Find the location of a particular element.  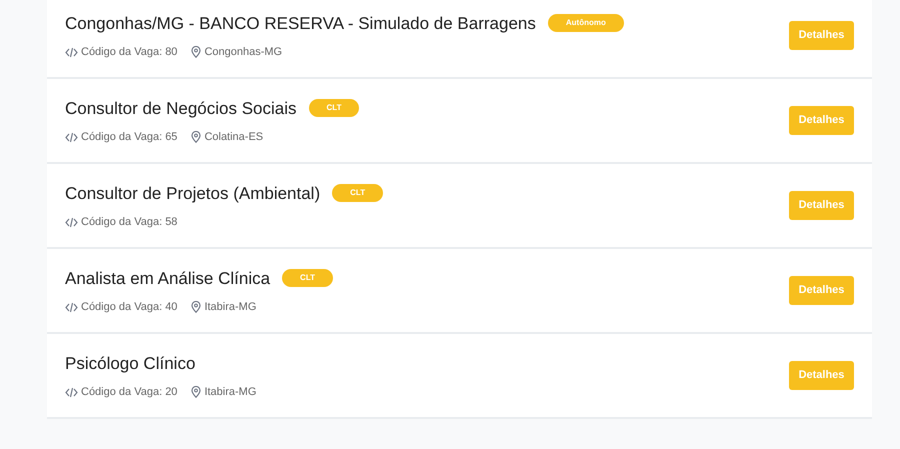

job-location: Colatina-ES is located at coordinates (234, 137).